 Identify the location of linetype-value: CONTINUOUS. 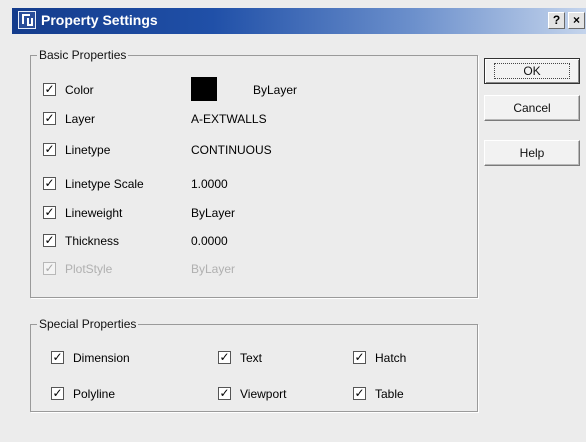
(231, 150).